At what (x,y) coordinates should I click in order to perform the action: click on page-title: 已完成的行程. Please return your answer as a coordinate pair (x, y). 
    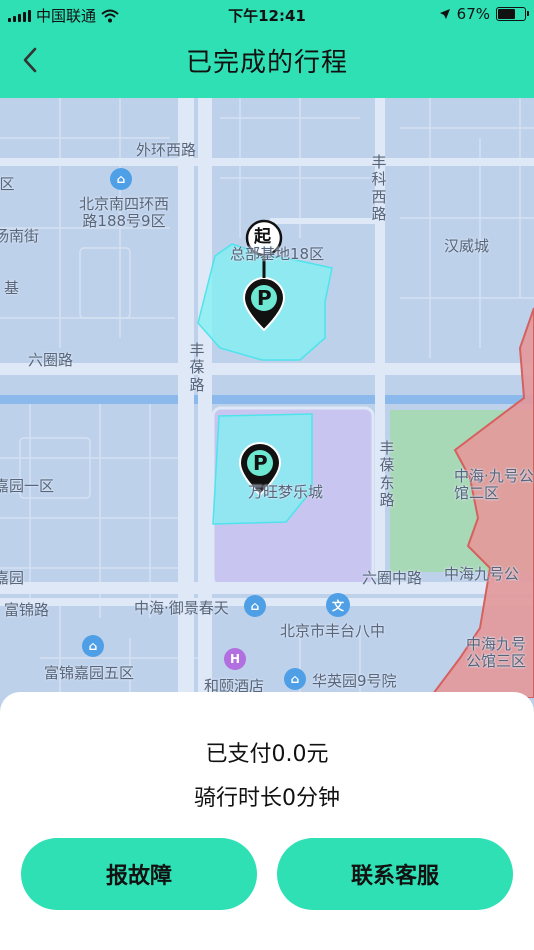
    Looking at the image, I should click on (266, 63).